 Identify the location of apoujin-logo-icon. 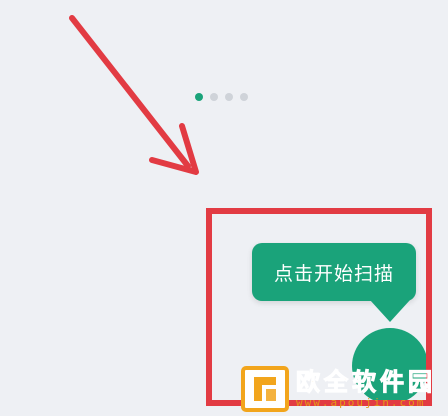
(265, 389).